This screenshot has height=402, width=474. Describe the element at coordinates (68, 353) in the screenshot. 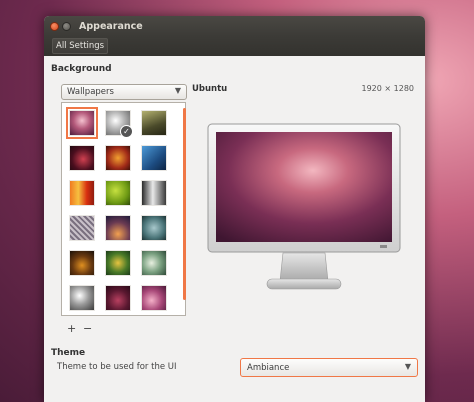

I see `theme-section-label: Theme` at that location.